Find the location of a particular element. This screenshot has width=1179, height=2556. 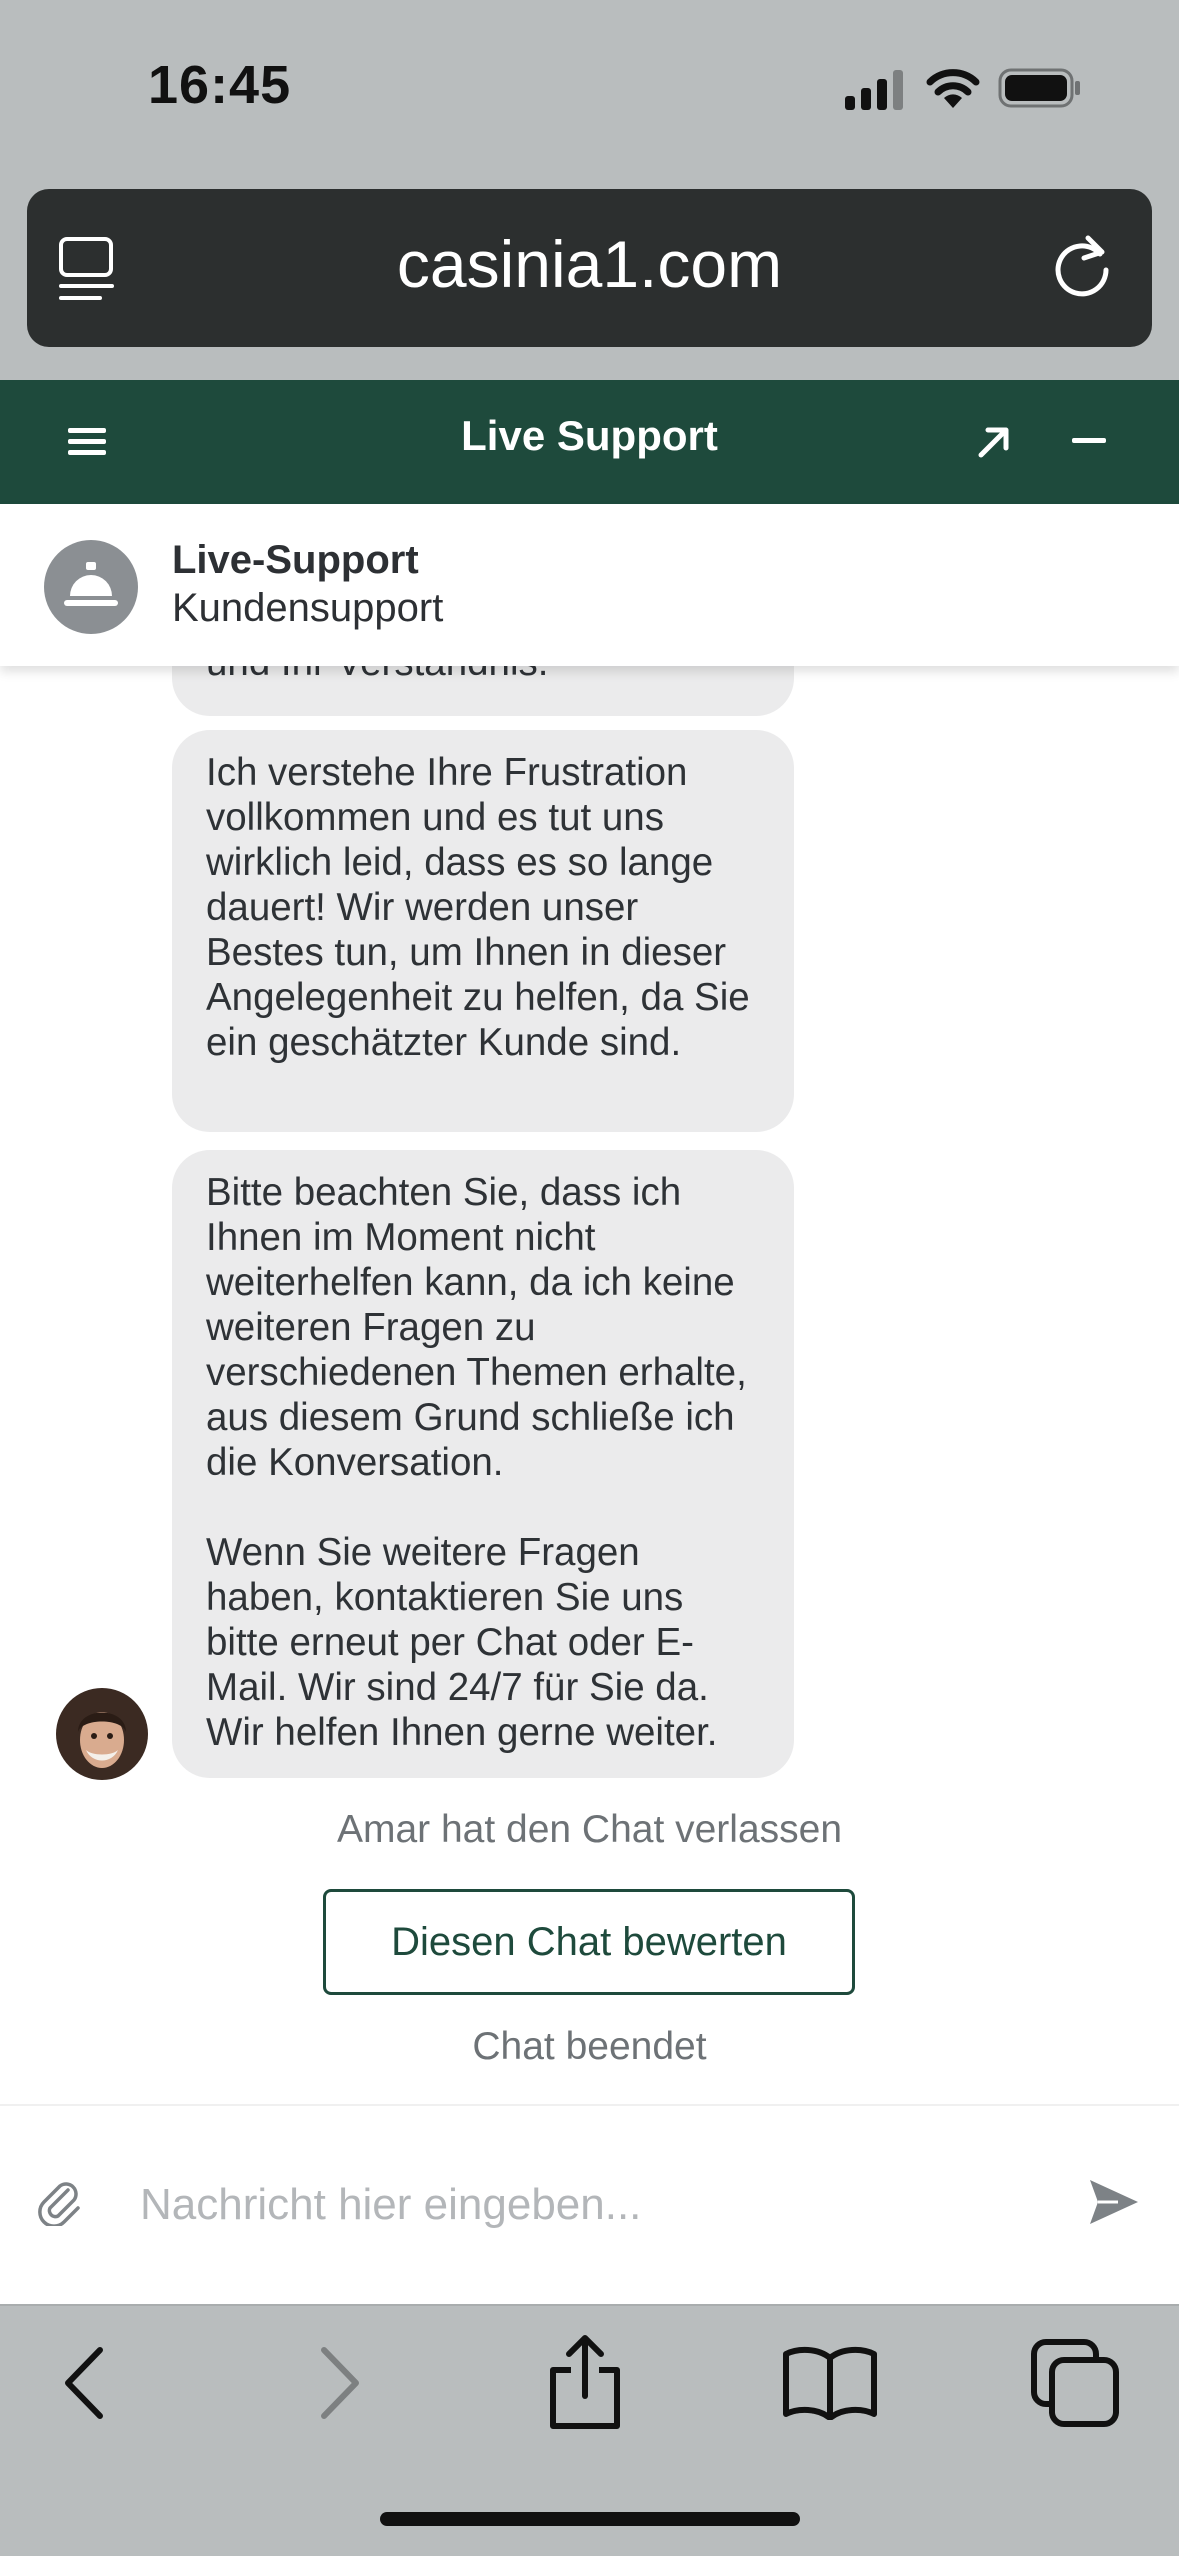

agent-name: Live-Support is located at coordinates (295, 560).